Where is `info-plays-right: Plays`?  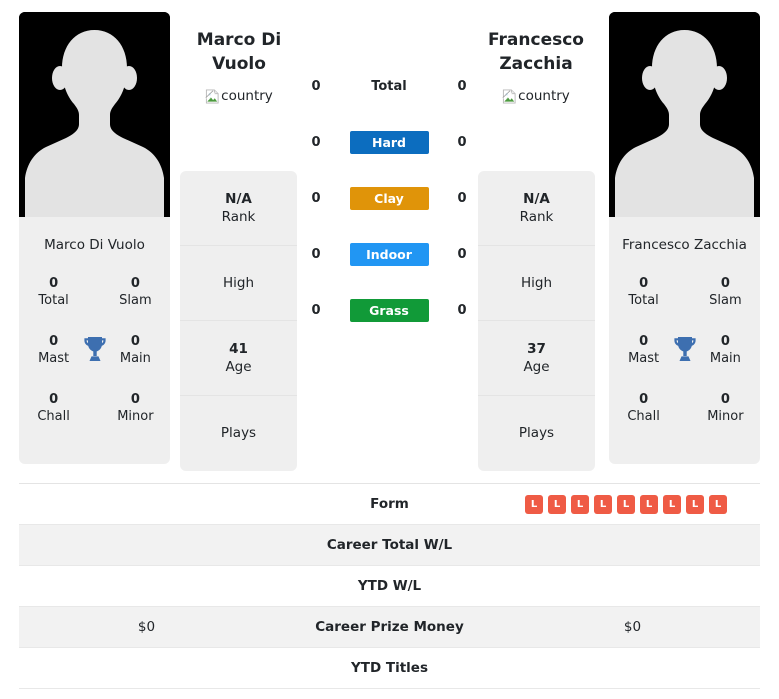 info-plays-right: Plays is located at coordinates (536, 433).